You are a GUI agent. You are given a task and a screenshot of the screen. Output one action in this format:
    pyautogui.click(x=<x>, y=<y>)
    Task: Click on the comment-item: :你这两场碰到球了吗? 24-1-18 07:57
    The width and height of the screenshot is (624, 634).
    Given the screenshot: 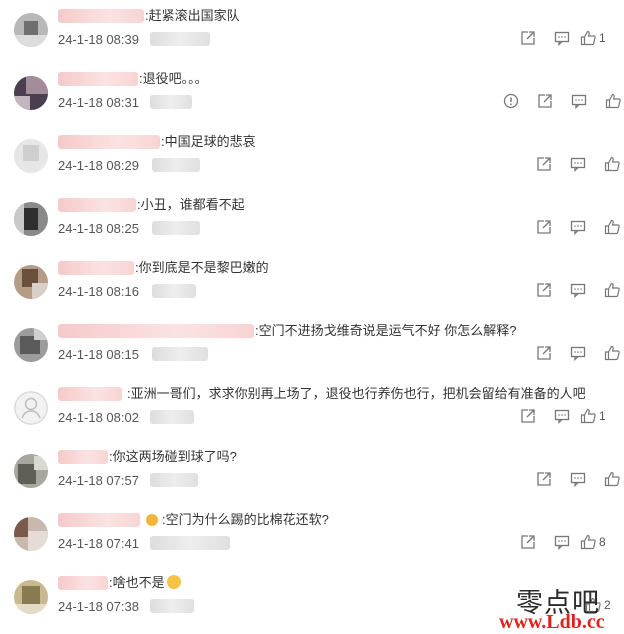 What is the action you would take?
    pyautogui.click(x=312, y=472)
    